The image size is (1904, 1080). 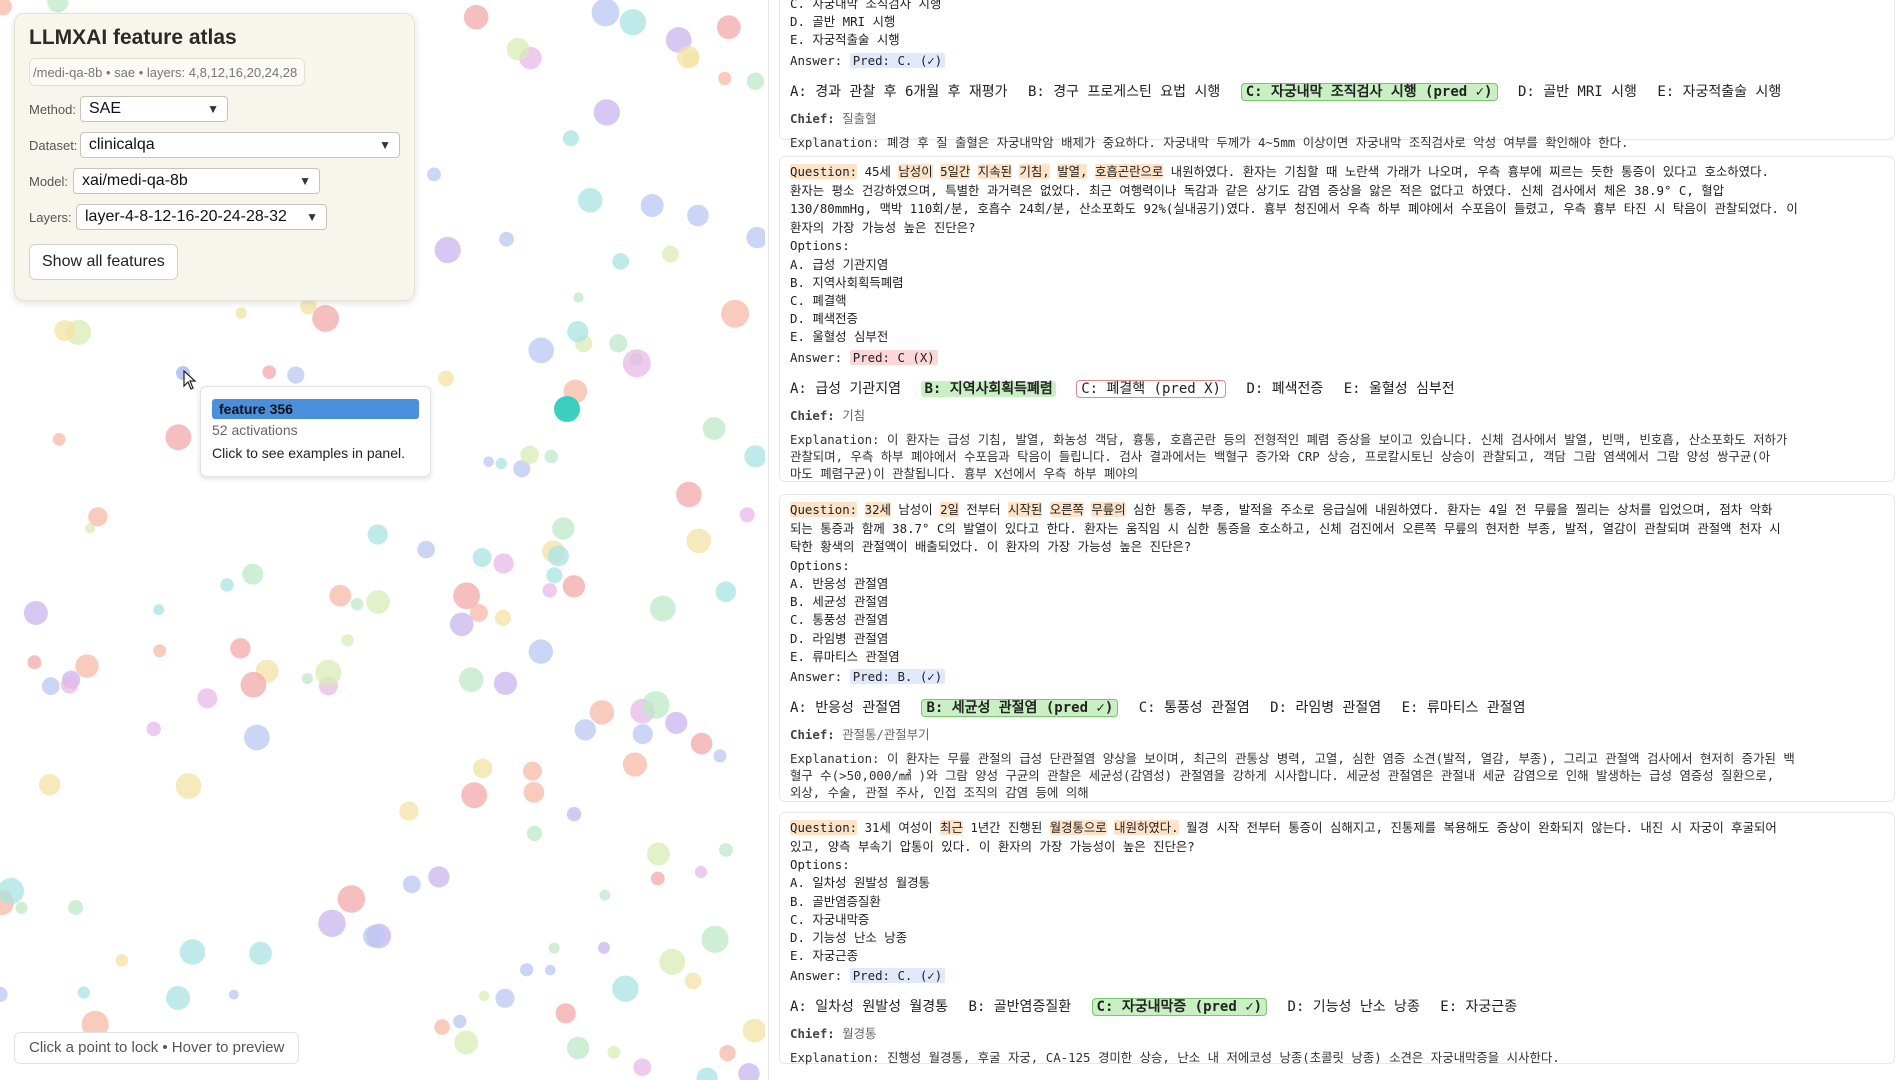 I want to click on method-select: SAE ▼, so click(x=154, y=109).